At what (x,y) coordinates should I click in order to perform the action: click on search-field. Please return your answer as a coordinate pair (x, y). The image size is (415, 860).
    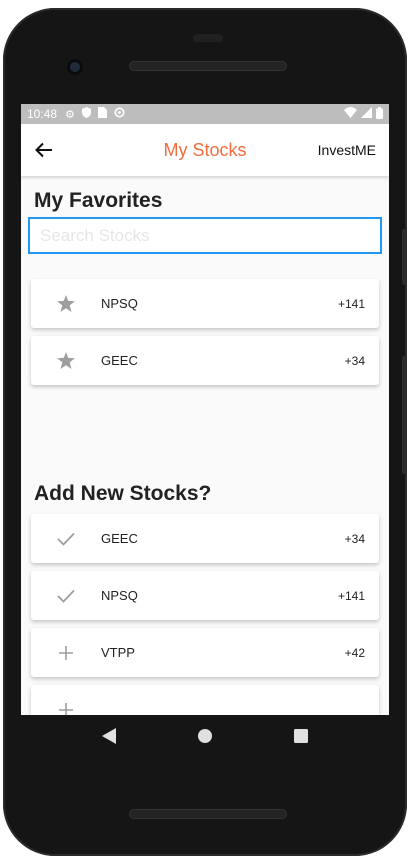
    Looking at the image, I should click on (205, 235).